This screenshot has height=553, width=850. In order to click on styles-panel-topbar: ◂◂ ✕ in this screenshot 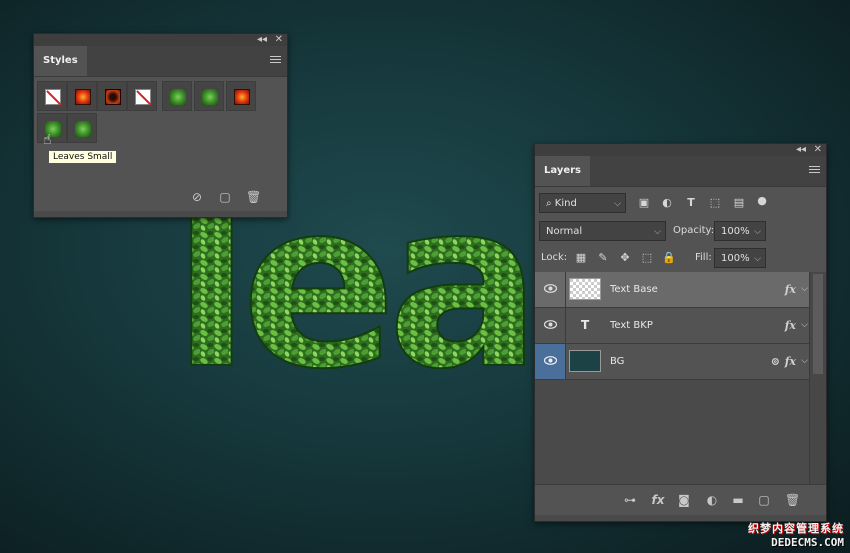, I will do `click(160, 40)`.